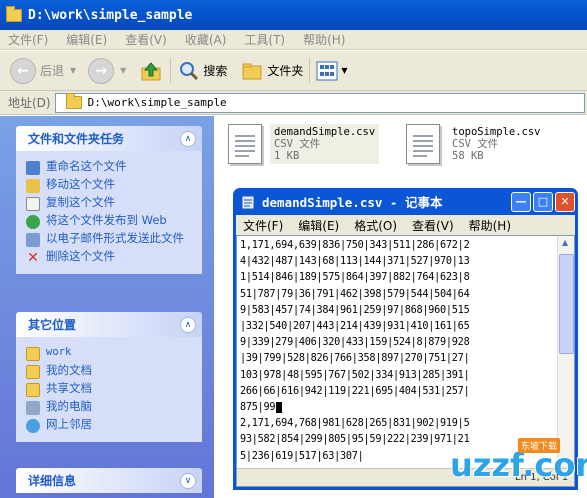  What do you see at coordinates (319, 102) in the screenshot?
I see `address-input: D:\work\simple_sample` at bounding box center [319, 102].